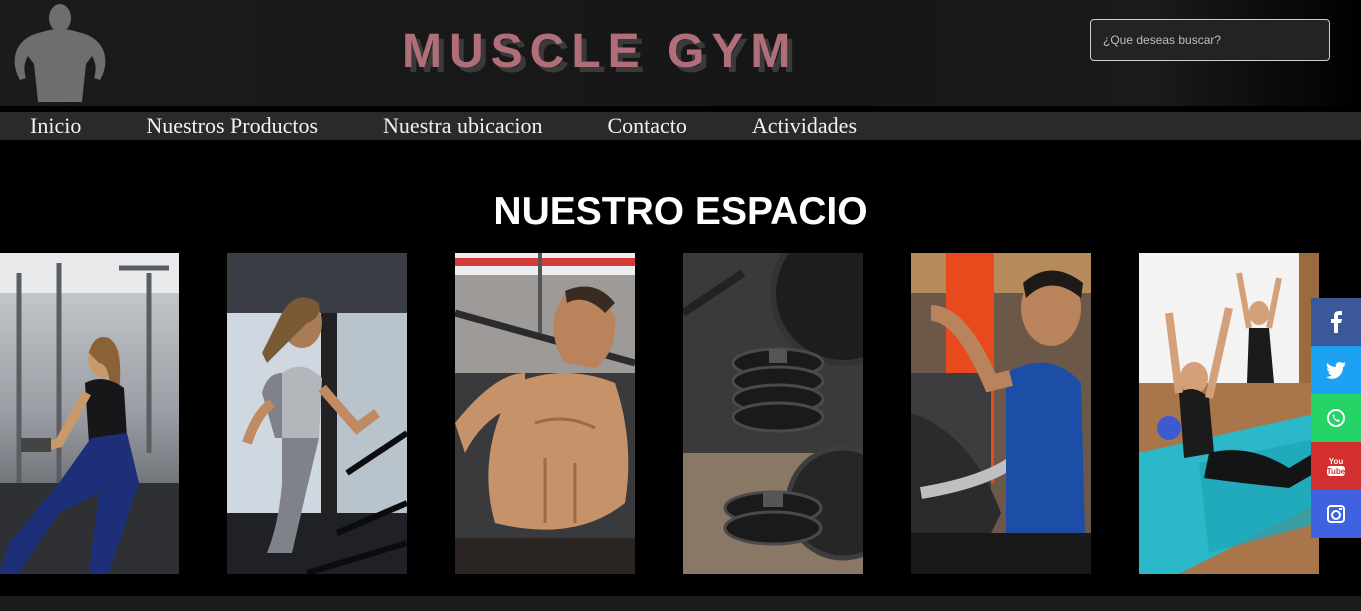 The width and height of the screenshot is (1361, 611). I want to click on site-title: MUSCLE GYM, so click(600, 51).